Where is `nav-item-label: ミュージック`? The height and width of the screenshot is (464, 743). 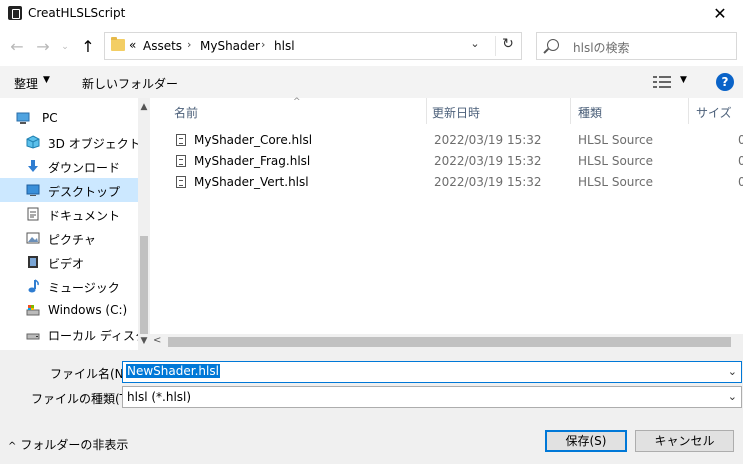
nav-item-label: ミュージック is located at coordinates (84, 288).